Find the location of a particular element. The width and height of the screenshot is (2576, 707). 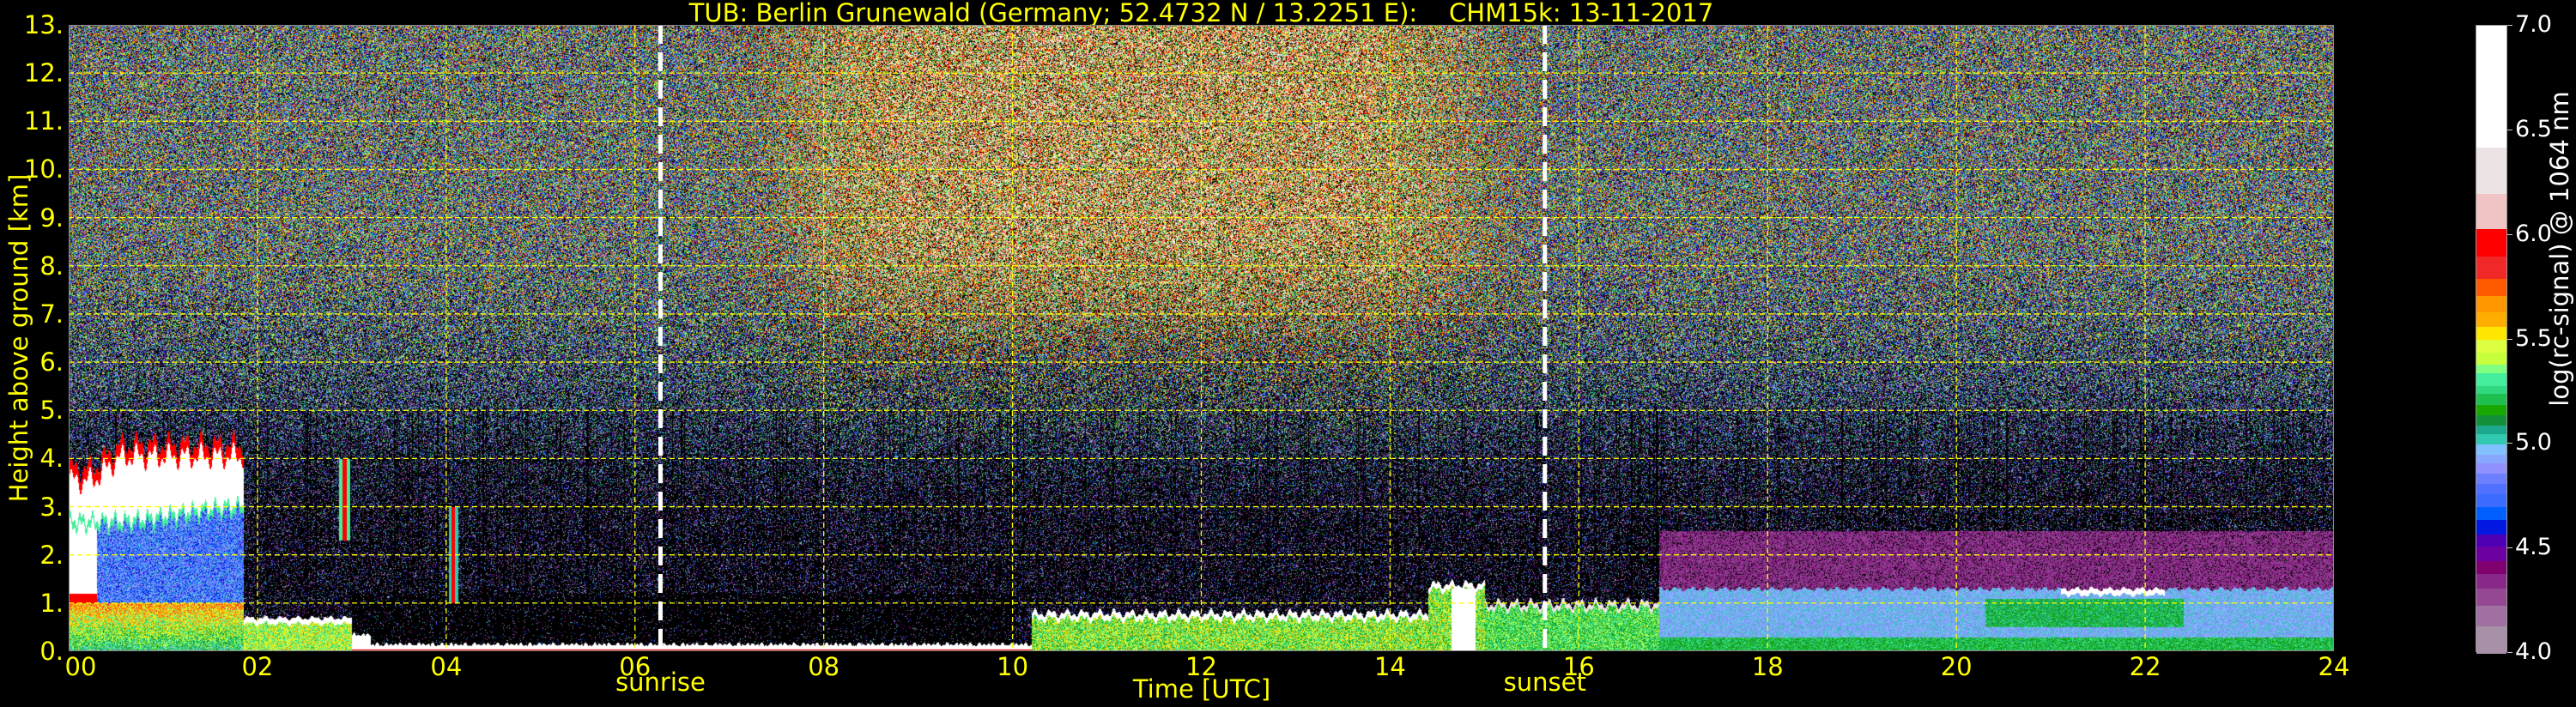

colorbar-tick-label: 6.0 is located at coordinates (2533, 234).